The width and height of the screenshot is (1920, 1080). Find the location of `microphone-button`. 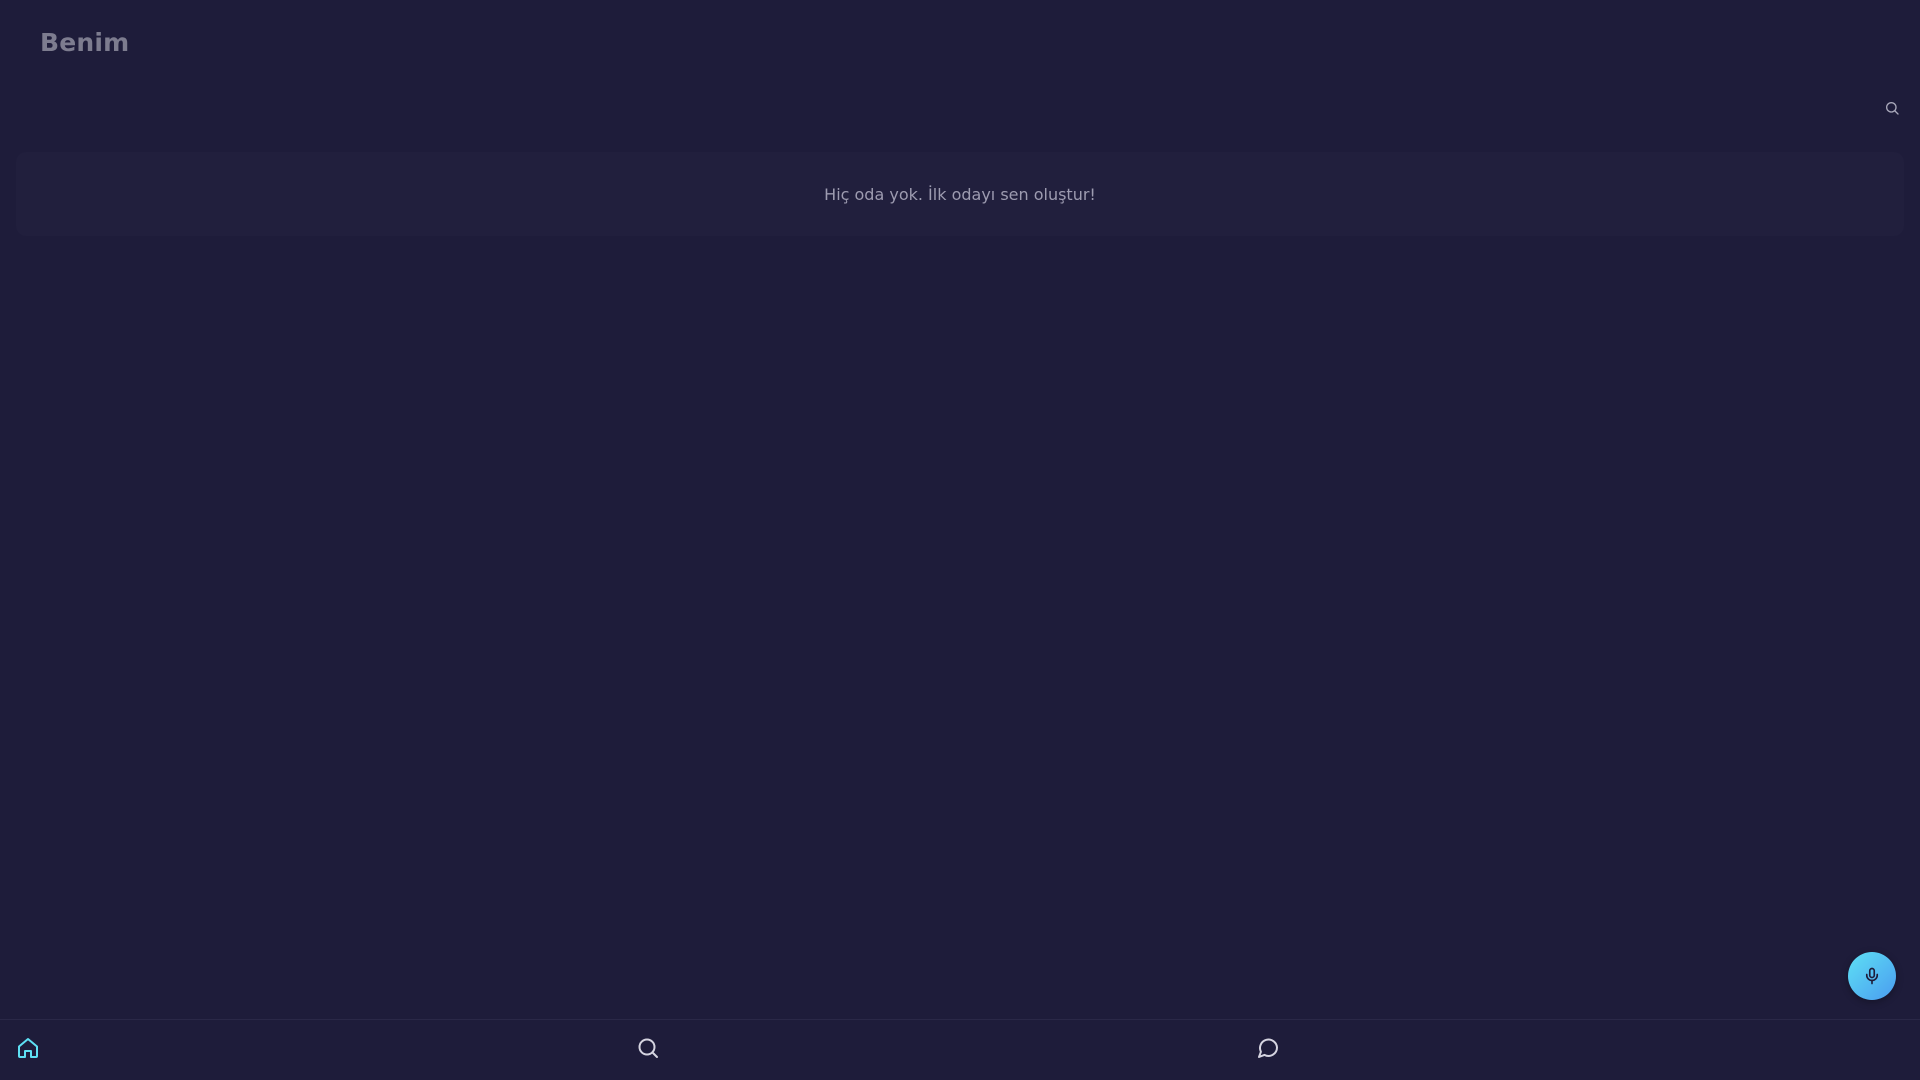

microphone-button is located at coordinates (1872, 976).